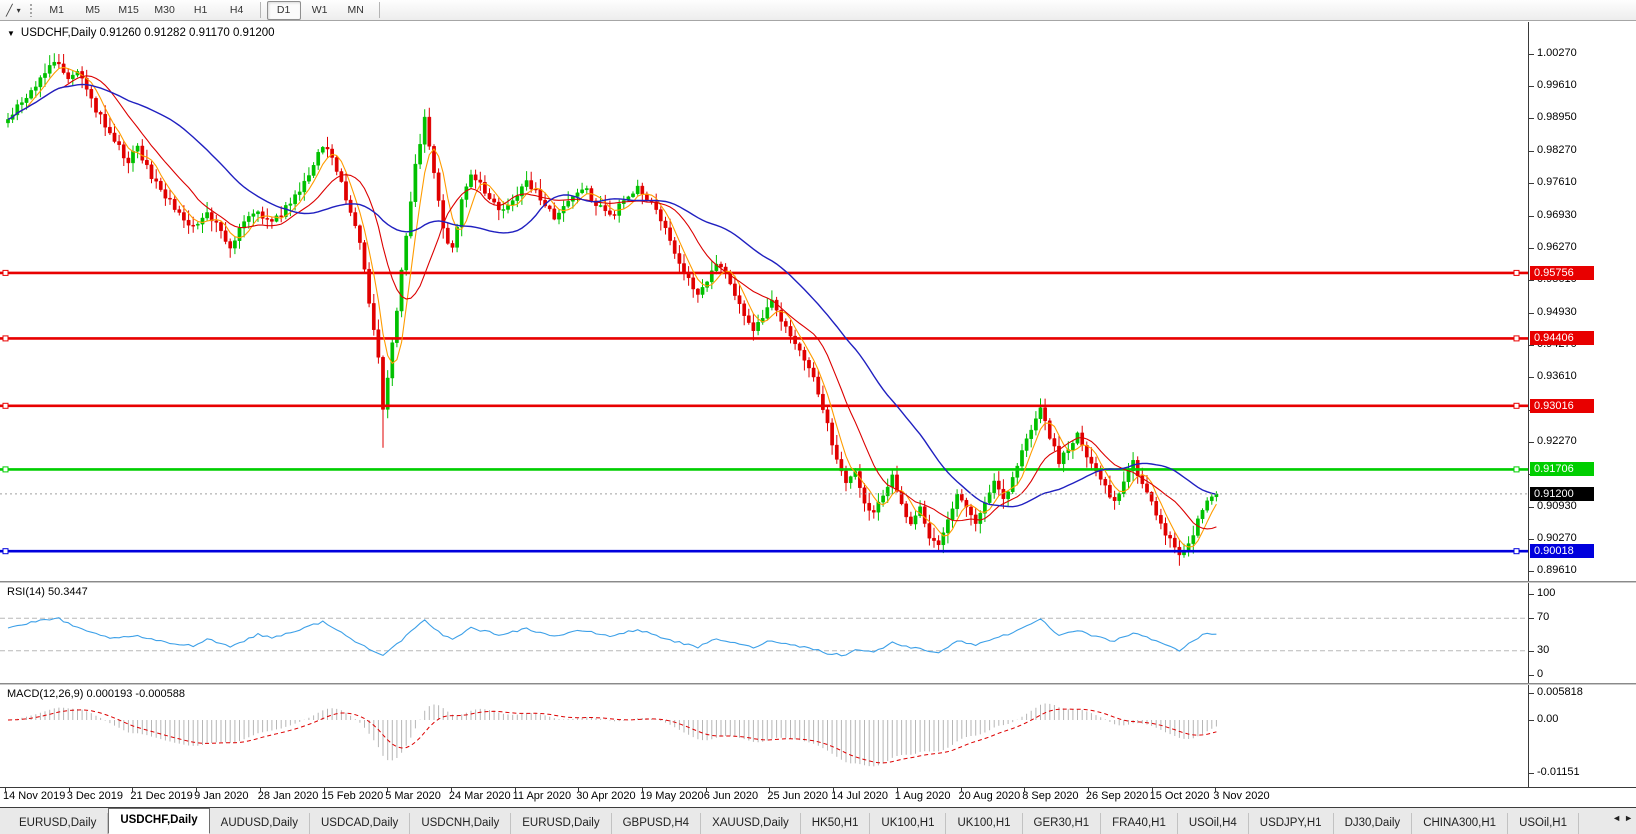  Describe the element at coordinates (1557, 538) in the screenshot. I see `price-tick-label: 0.90270` at that location.